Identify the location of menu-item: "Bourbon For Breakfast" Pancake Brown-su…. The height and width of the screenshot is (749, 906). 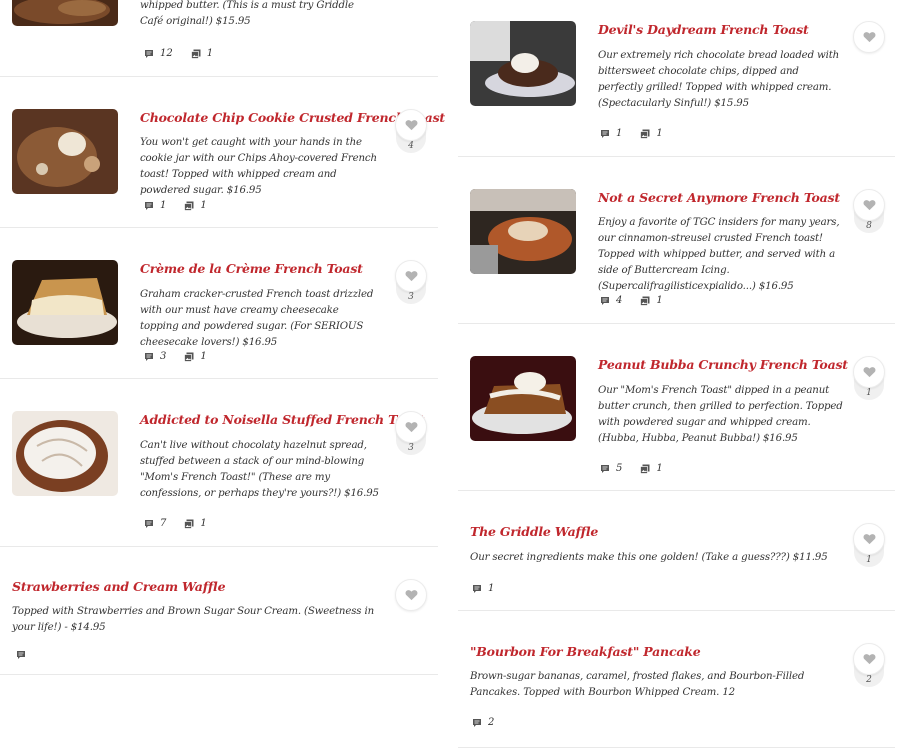
(676, 679).